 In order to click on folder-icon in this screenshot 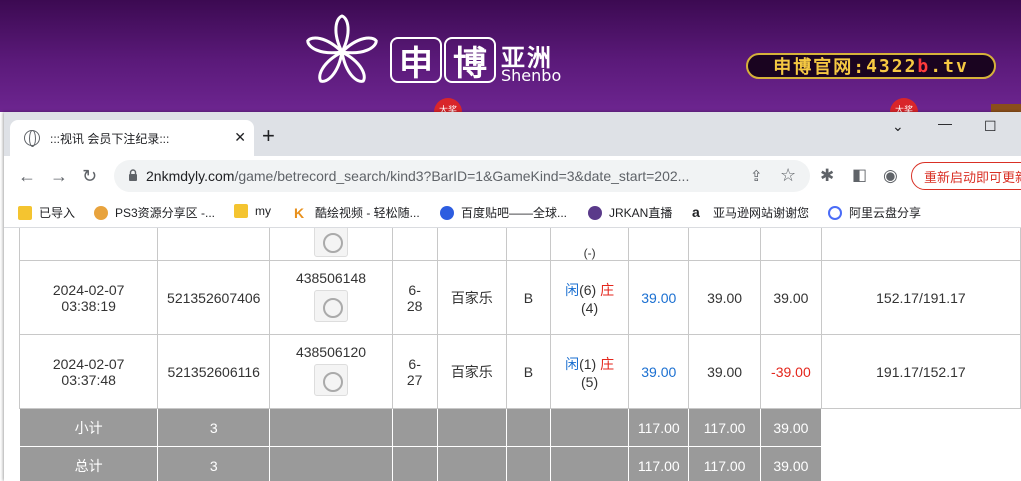, I will do `click(241, 211)`.